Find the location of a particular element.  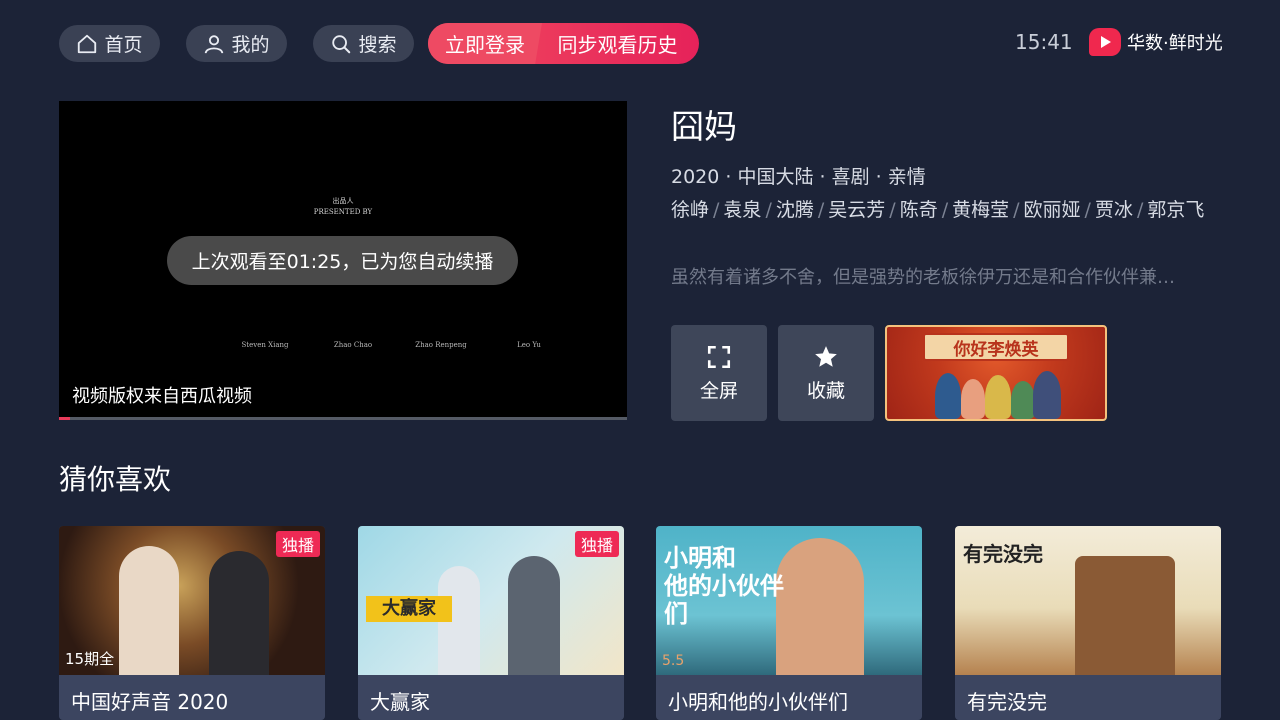

play-logo-icon is located at coordinates (1105, 42).